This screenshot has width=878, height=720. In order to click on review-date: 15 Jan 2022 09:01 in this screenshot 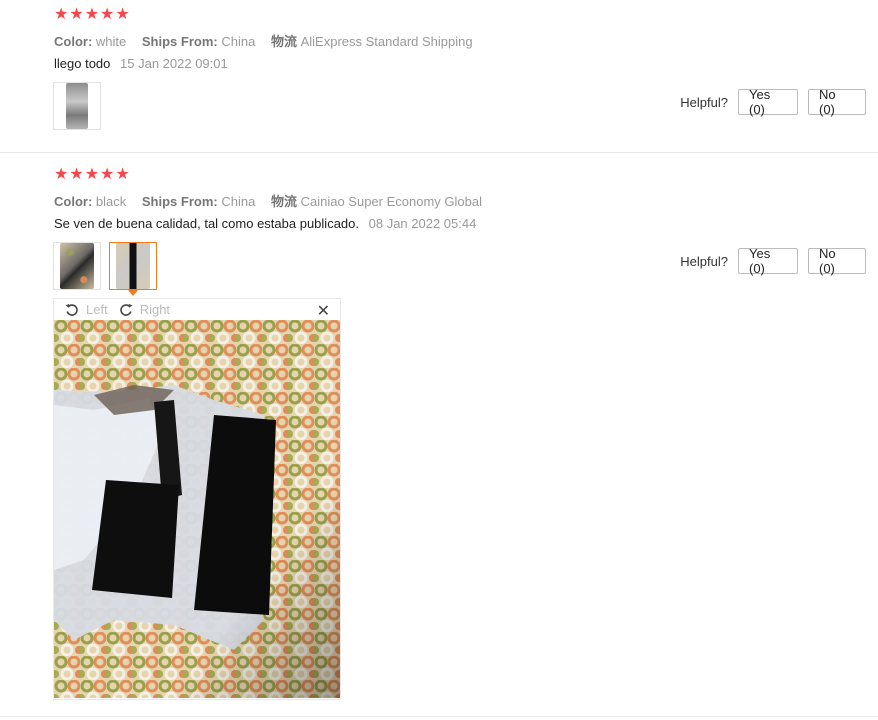, I will do `click(174, 63)`.